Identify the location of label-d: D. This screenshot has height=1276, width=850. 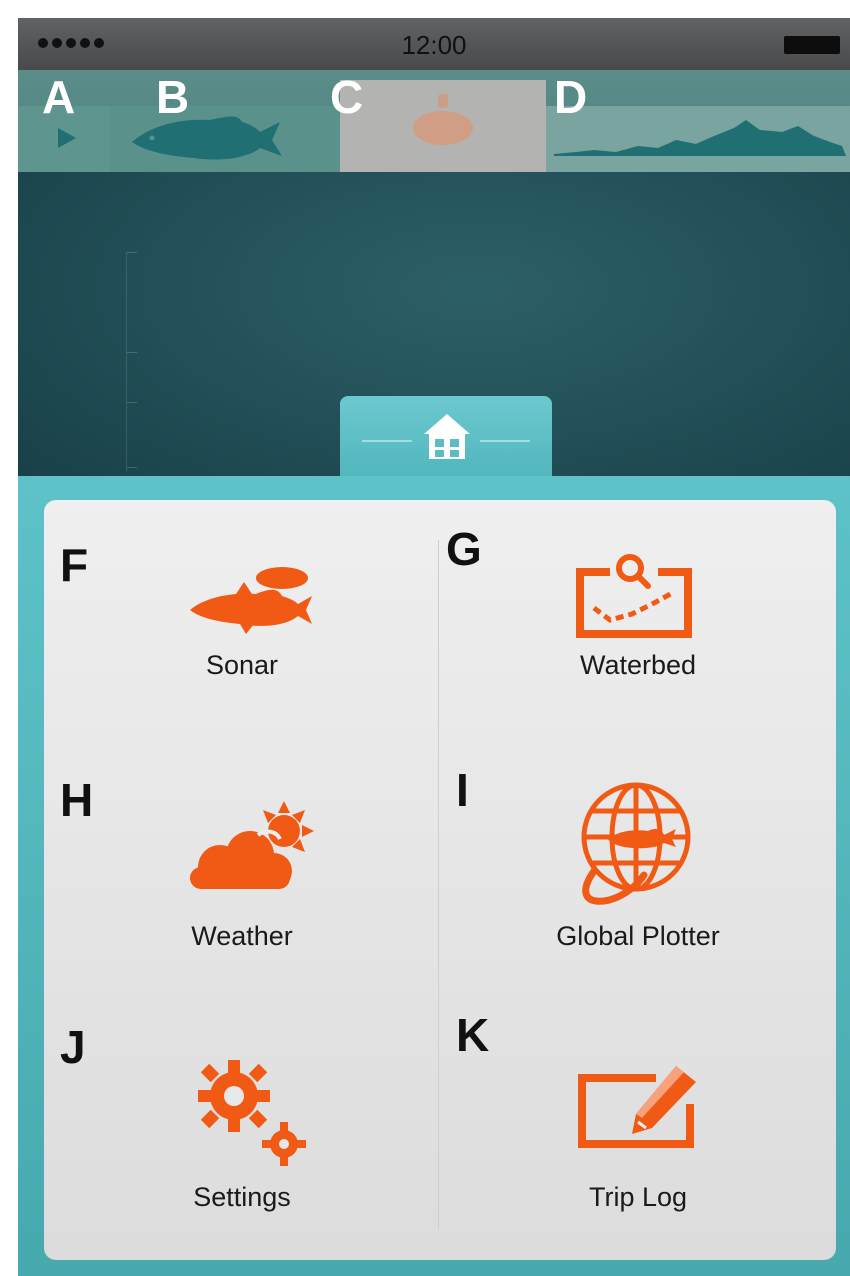
(571, 97).